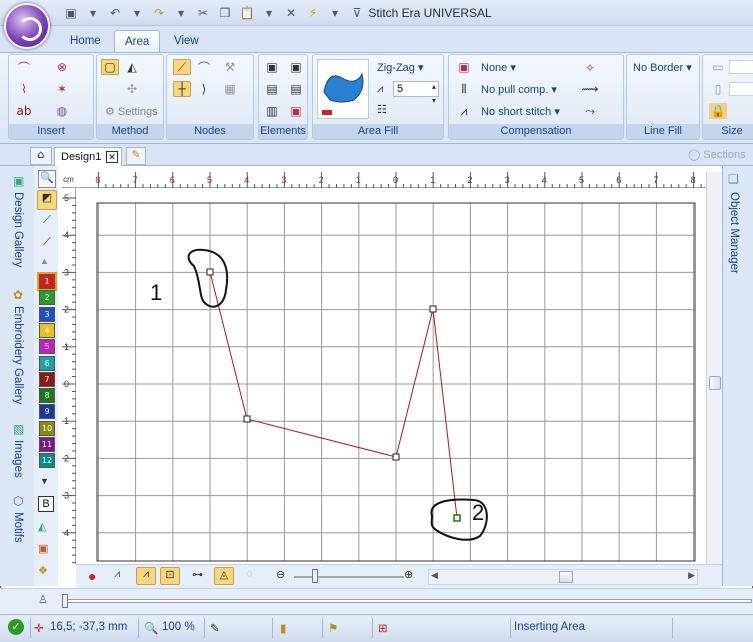 This screenshot has width=753, height=642. Describe the element at coordinates (132, 67) in the screenshot. I see `method-shapes-icon: ◭` at that location.